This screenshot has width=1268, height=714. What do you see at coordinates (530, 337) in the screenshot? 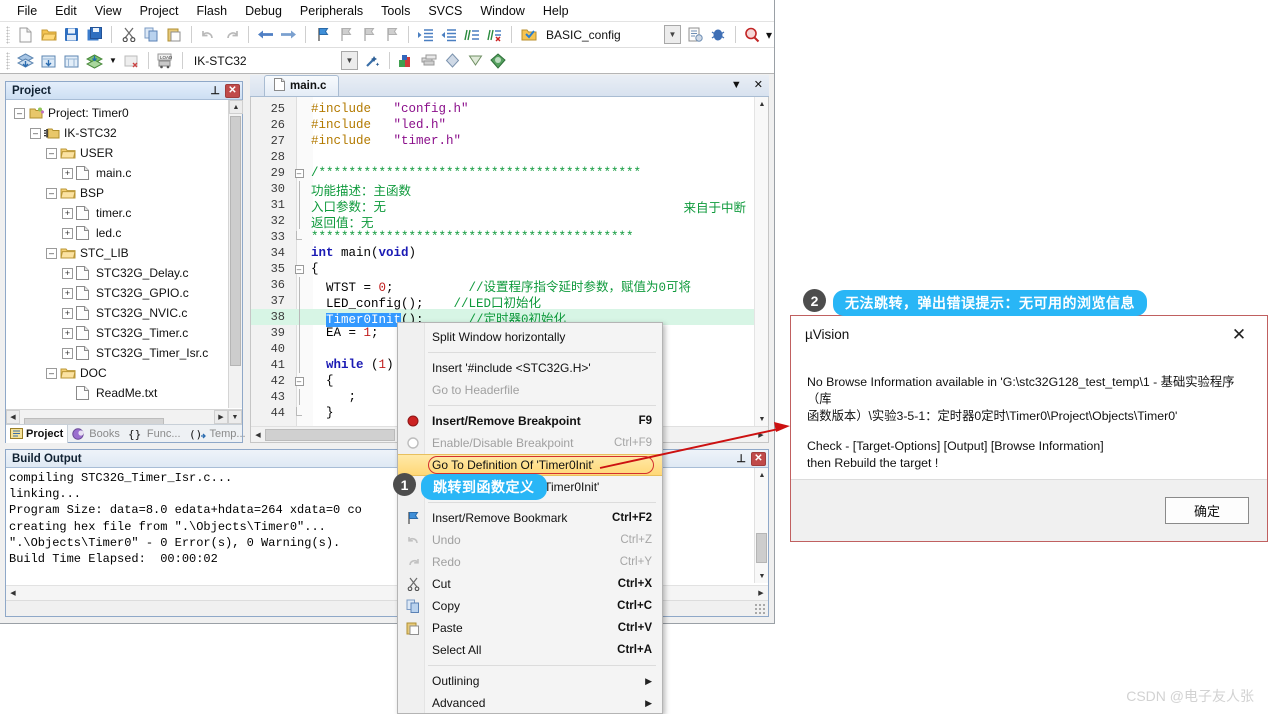
I see `context-menu-item-split-window-horizontally: Split Window horizontally` at bounding box center [530, 337].